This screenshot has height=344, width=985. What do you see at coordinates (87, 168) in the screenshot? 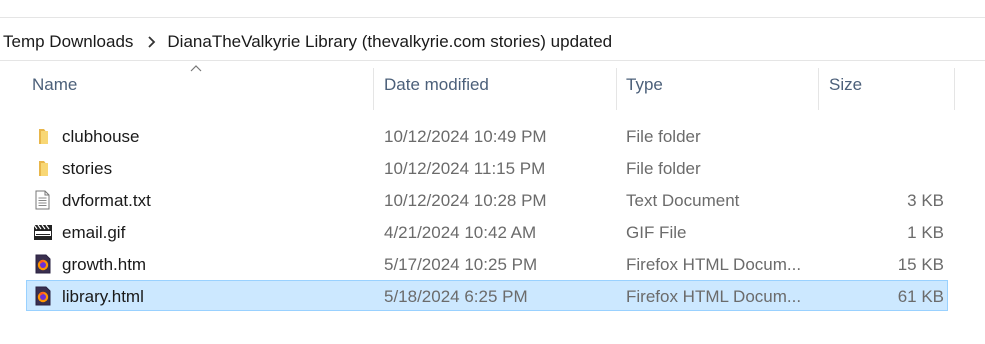
I see `file-name: stories` at bounding box center [87, 168].